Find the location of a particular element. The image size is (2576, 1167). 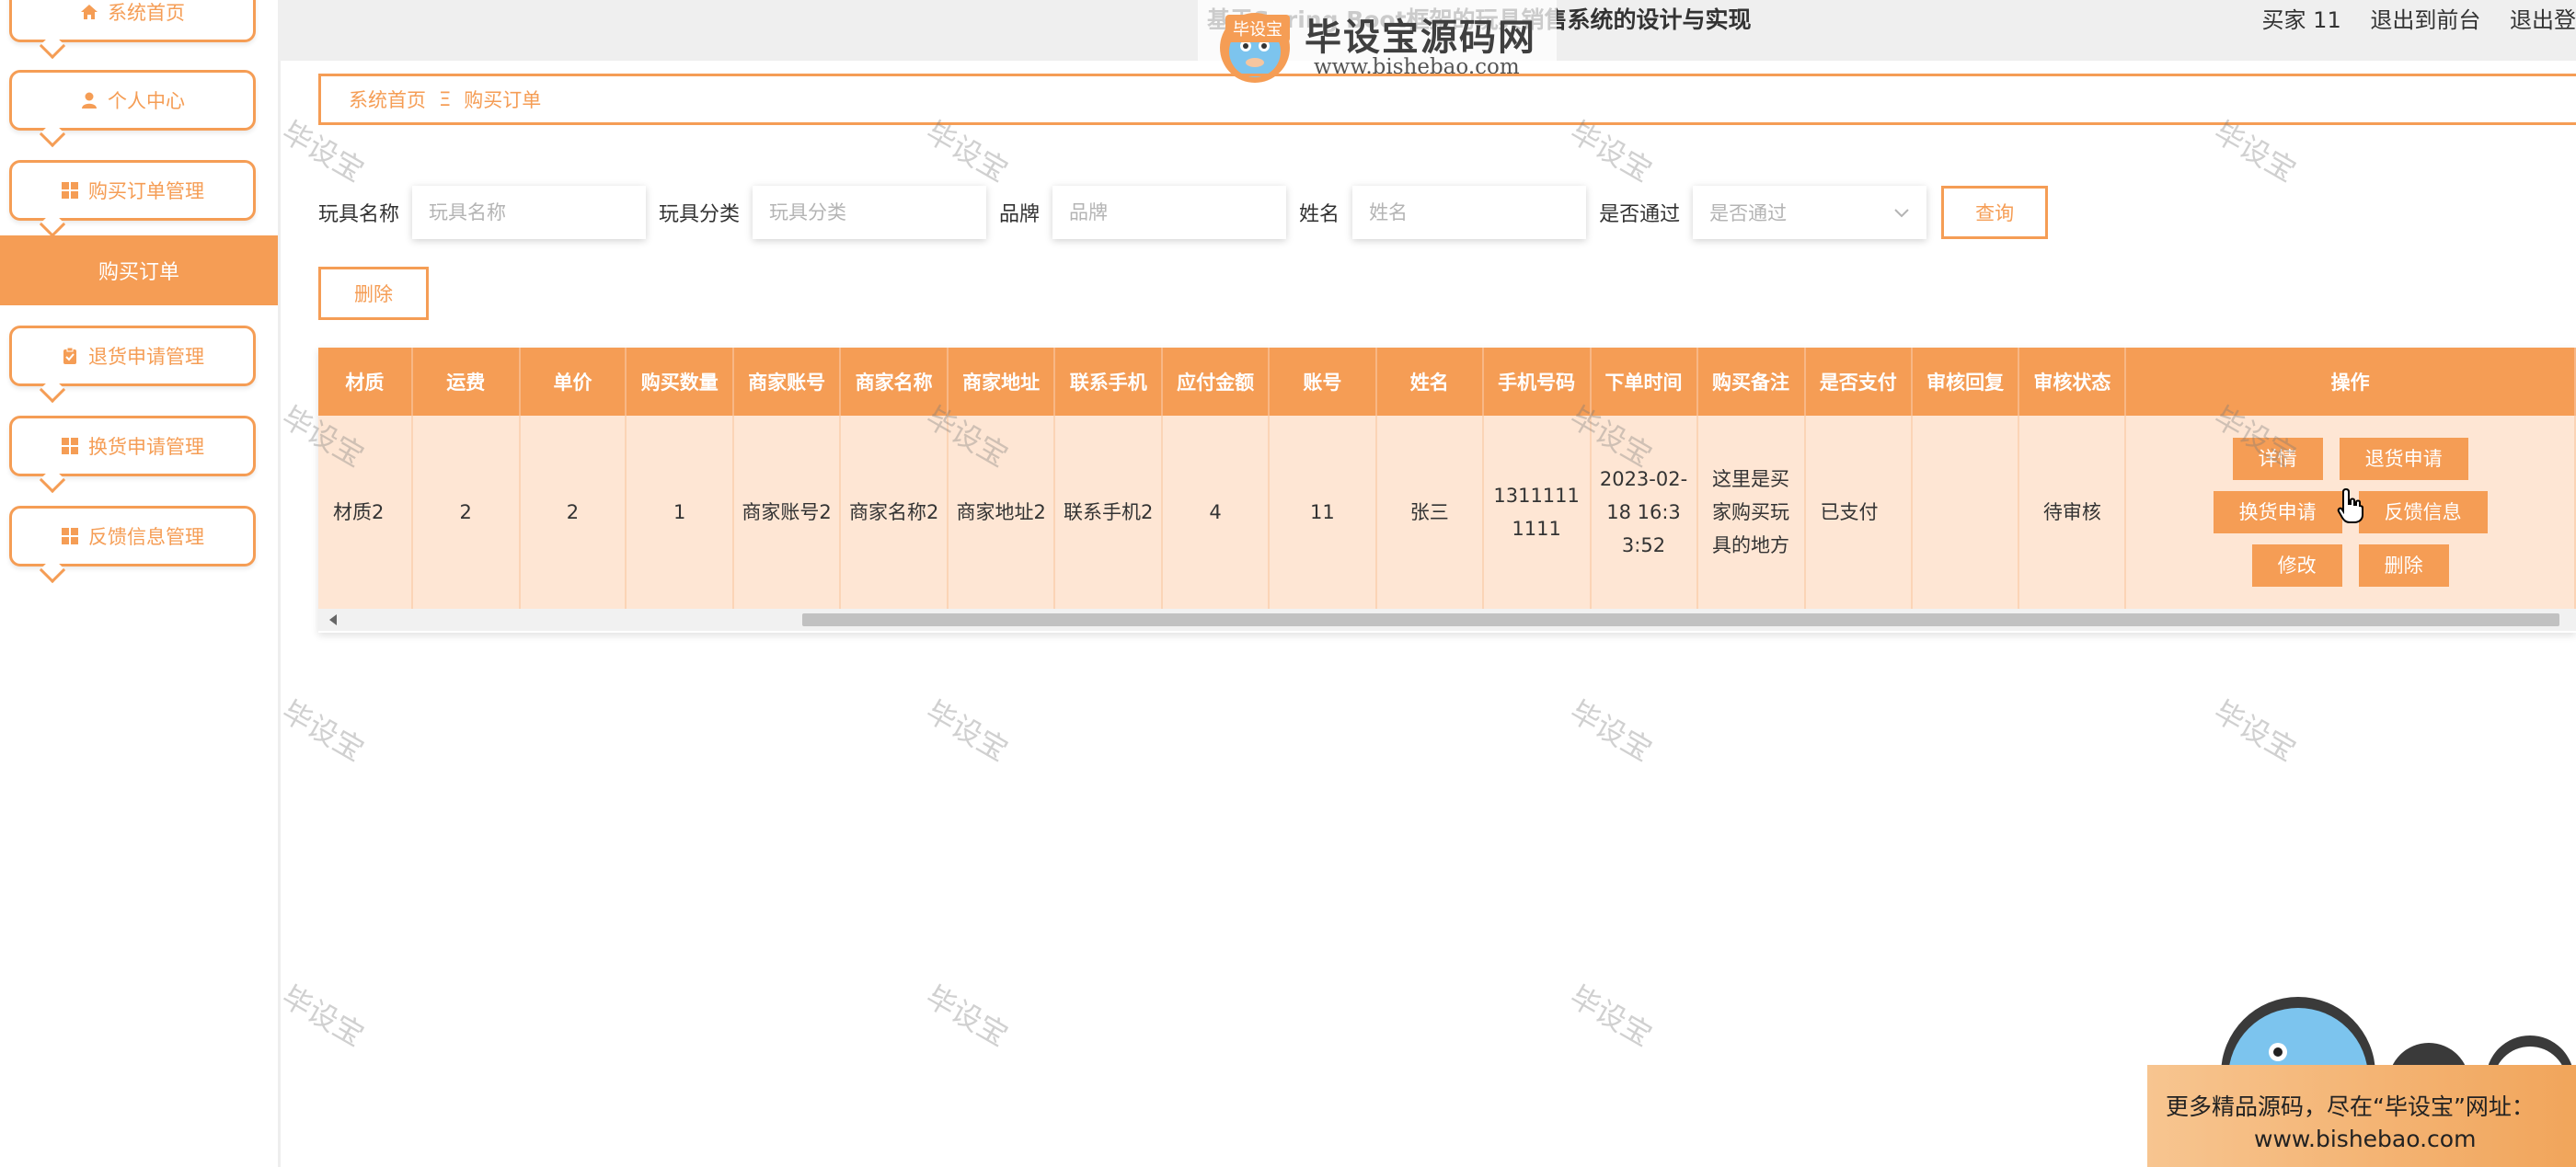

approved-select-placeholder: 是否通过 is located at coordinates (1748, 213).